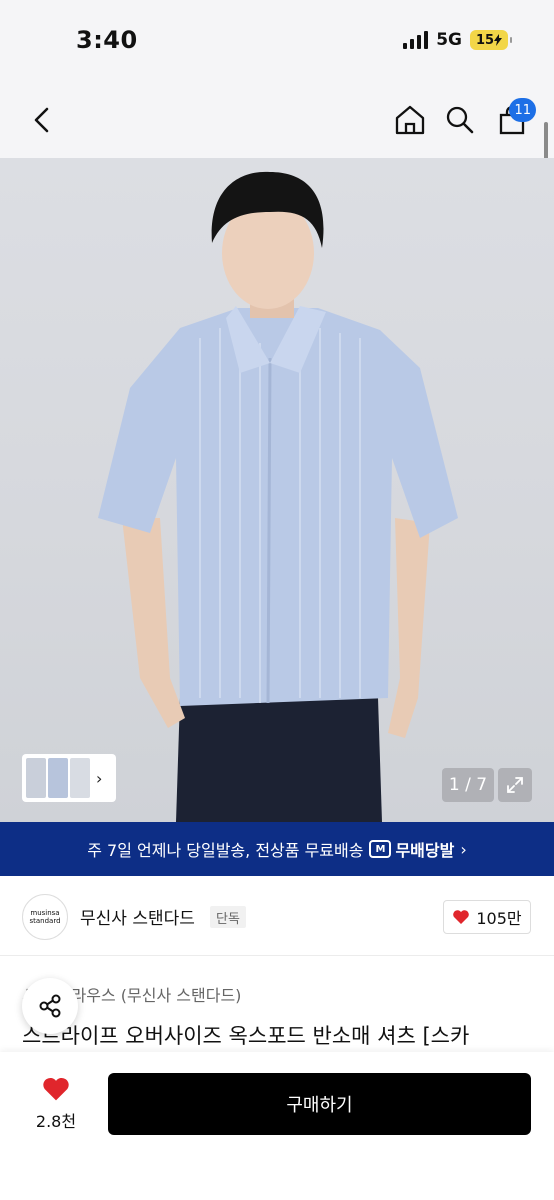 The width and height of the screenshot is (554, 1200). I want to click on status-bar: 3:40 5G 15, so click(277, 42).